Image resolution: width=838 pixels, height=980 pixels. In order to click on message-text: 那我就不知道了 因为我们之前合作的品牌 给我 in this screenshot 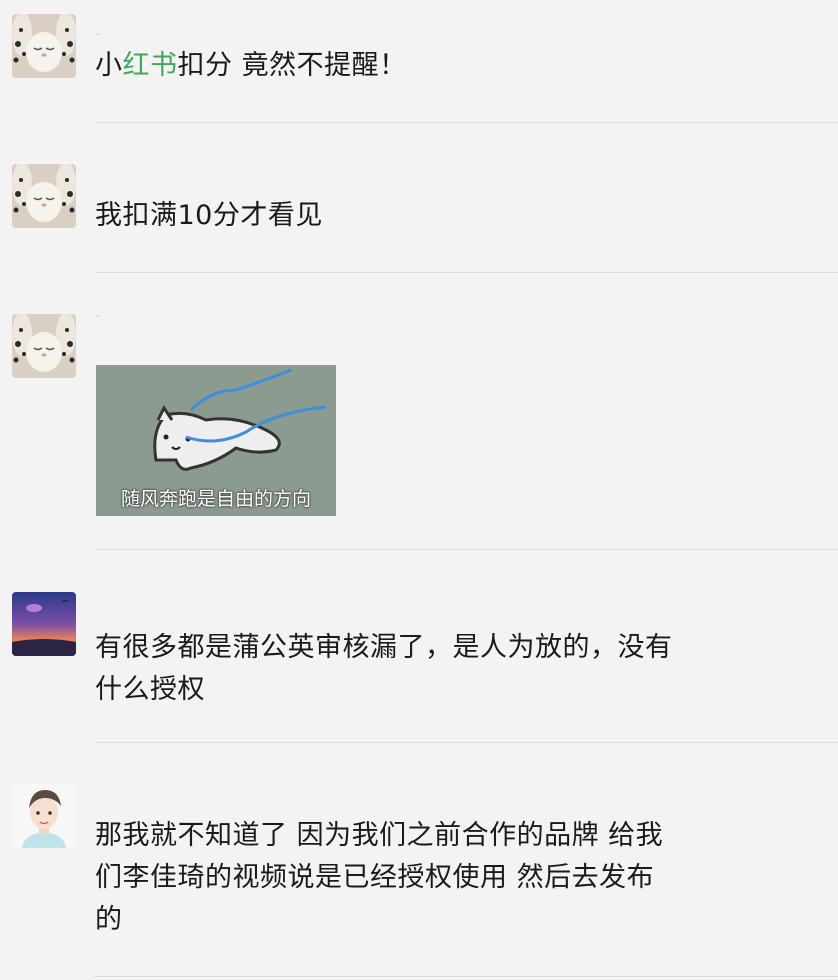, I will do `click(379, 835)`.